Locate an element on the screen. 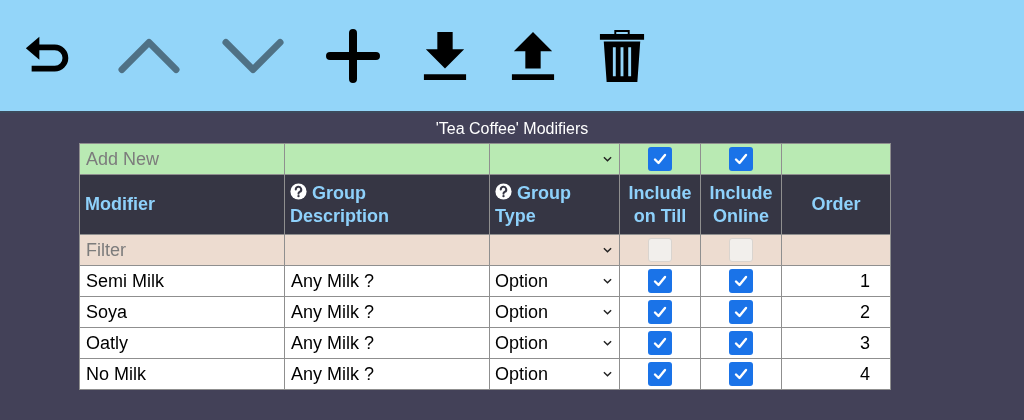 Image resolution: width=1024 pixels, height=420 pixels. column-header: Include on Till is located at coordinates (660, 204).